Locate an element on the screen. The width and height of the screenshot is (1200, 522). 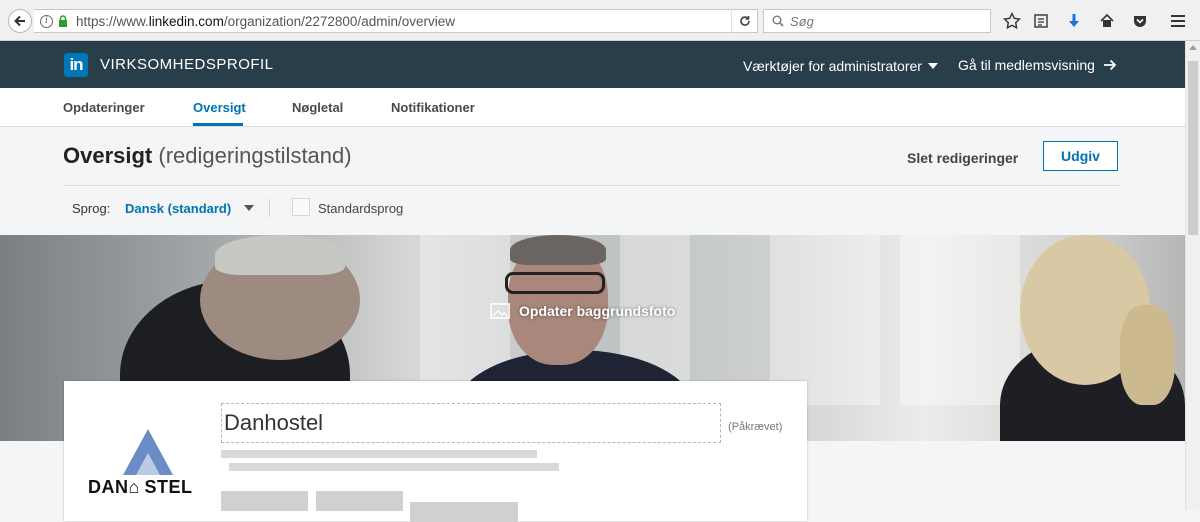
admin-tools-menu: Værktøjer for administratorer is located at coordinates (840, 66).